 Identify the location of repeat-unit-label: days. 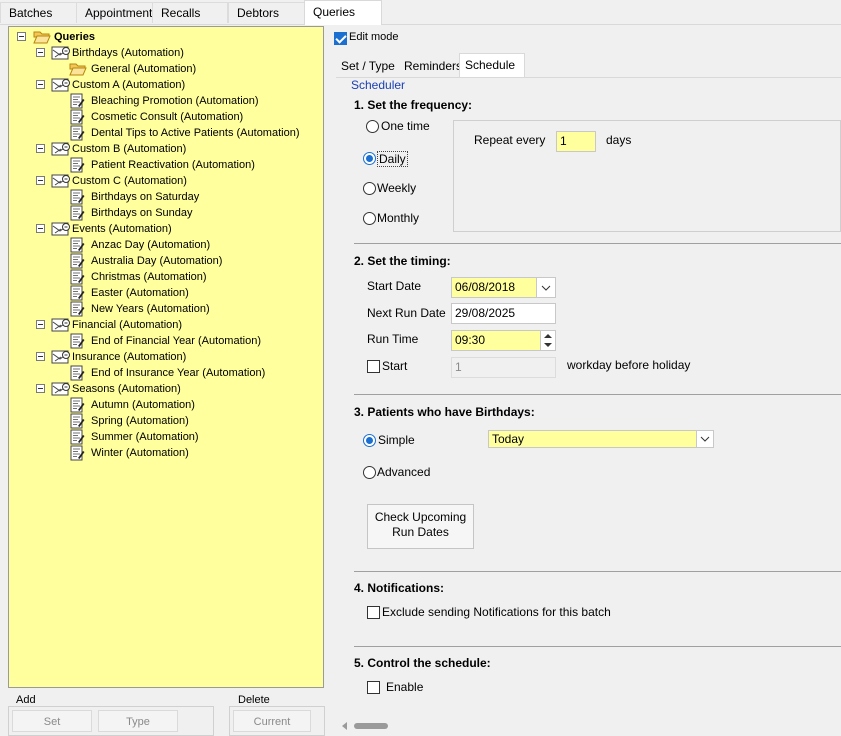
(619, 140).